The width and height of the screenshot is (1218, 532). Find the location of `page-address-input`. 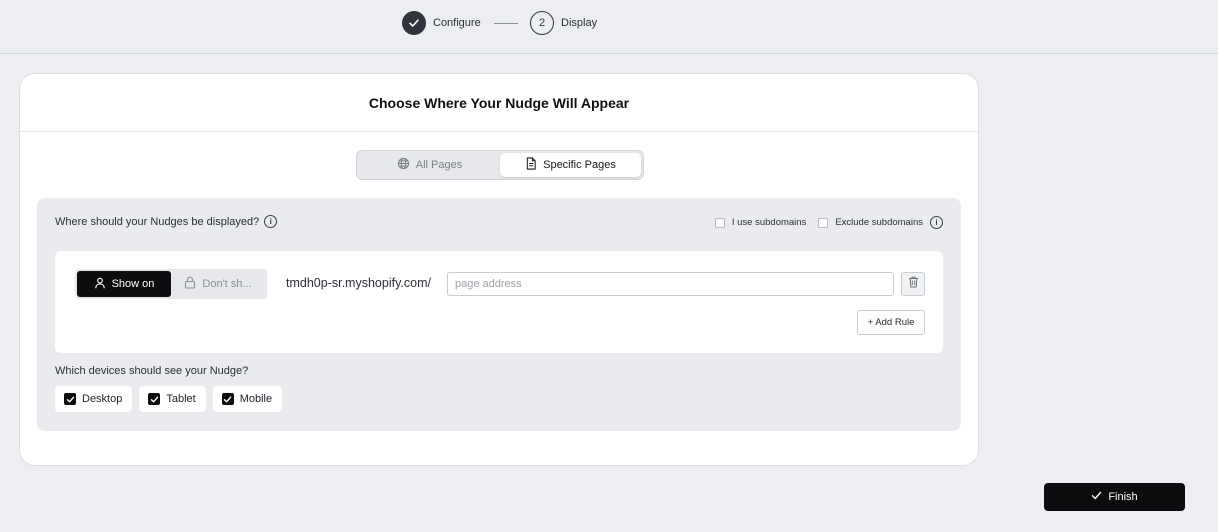

page-address-input is located at coordinates (670, 284).